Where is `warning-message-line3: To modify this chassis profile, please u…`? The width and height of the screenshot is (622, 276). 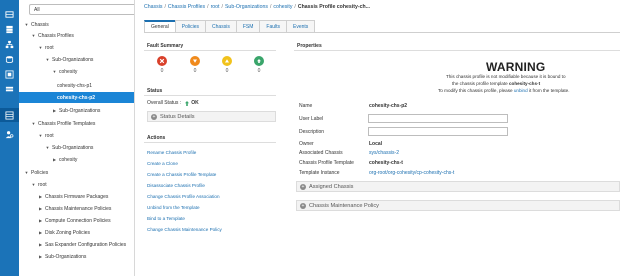
warning-message-line3: To modify this chassis profile, please u… is located at coordinates (504, 90).